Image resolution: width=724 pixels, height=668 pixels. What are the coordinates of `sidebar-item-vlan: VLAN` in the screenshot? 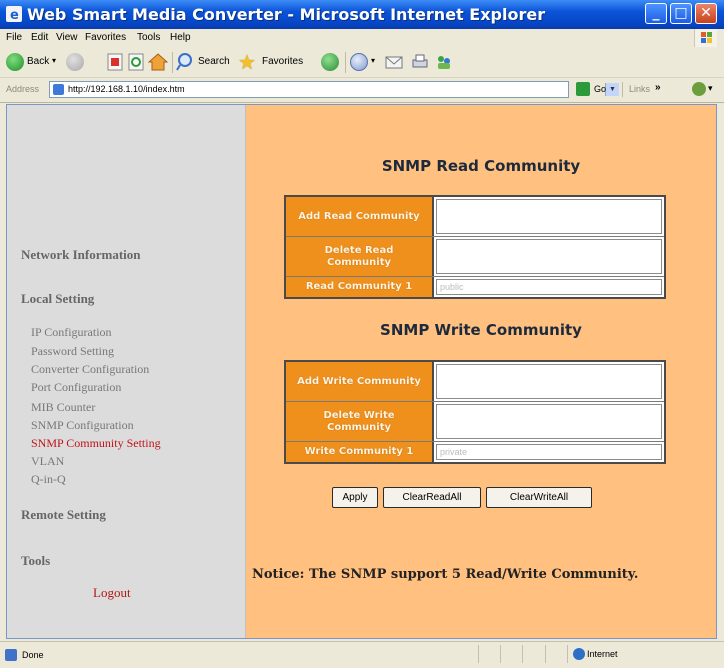 It's located at (47, 461).